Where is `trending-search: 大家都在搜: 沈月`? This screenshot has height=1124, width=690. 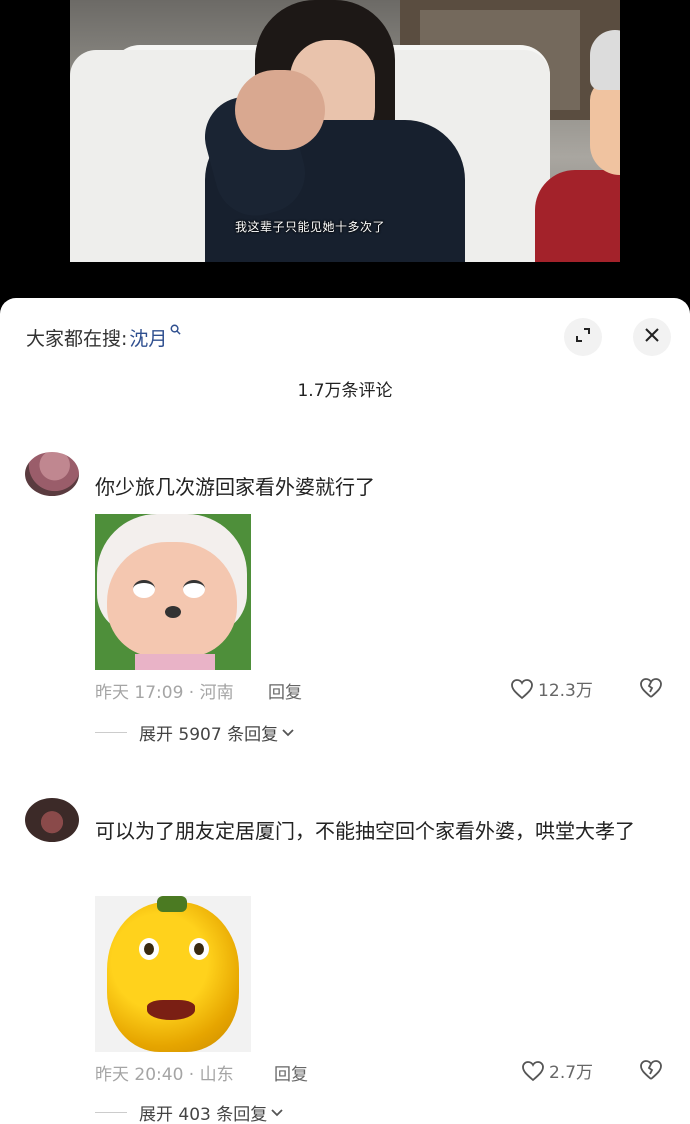 trending-search: 大家都在搜: 沈月 is located at coordinates (104, 337).